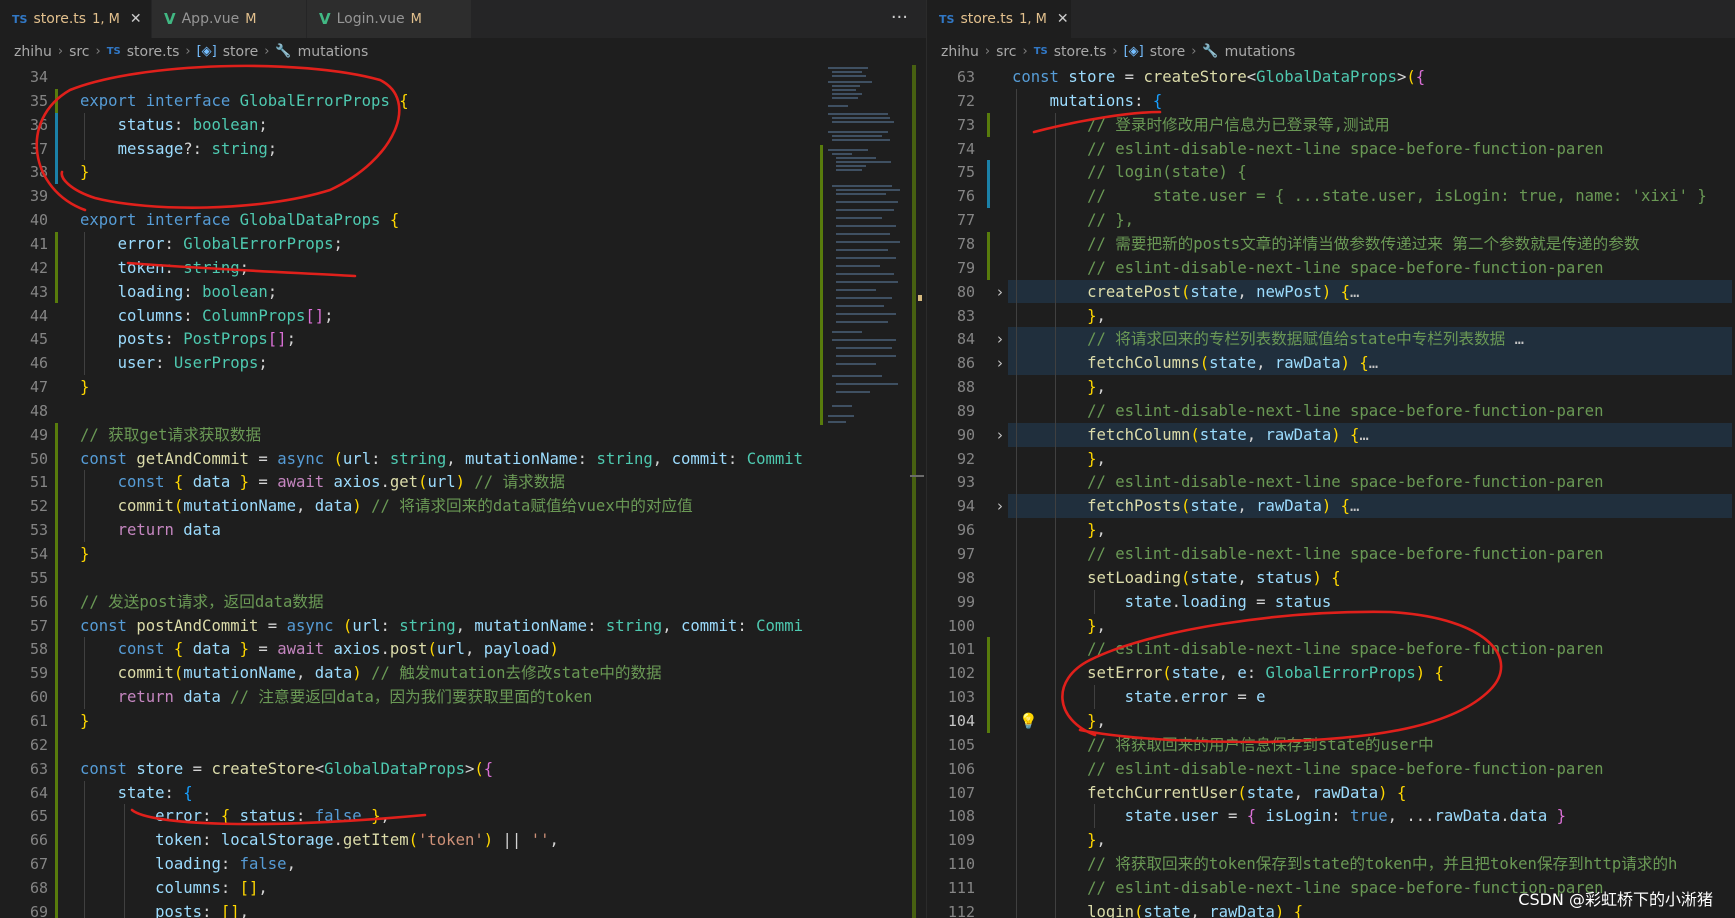  Describe the element at coordinates (410, 220) in the screenshot. I see `code-line: 40 export interface GlobalDataProps {` at that location.